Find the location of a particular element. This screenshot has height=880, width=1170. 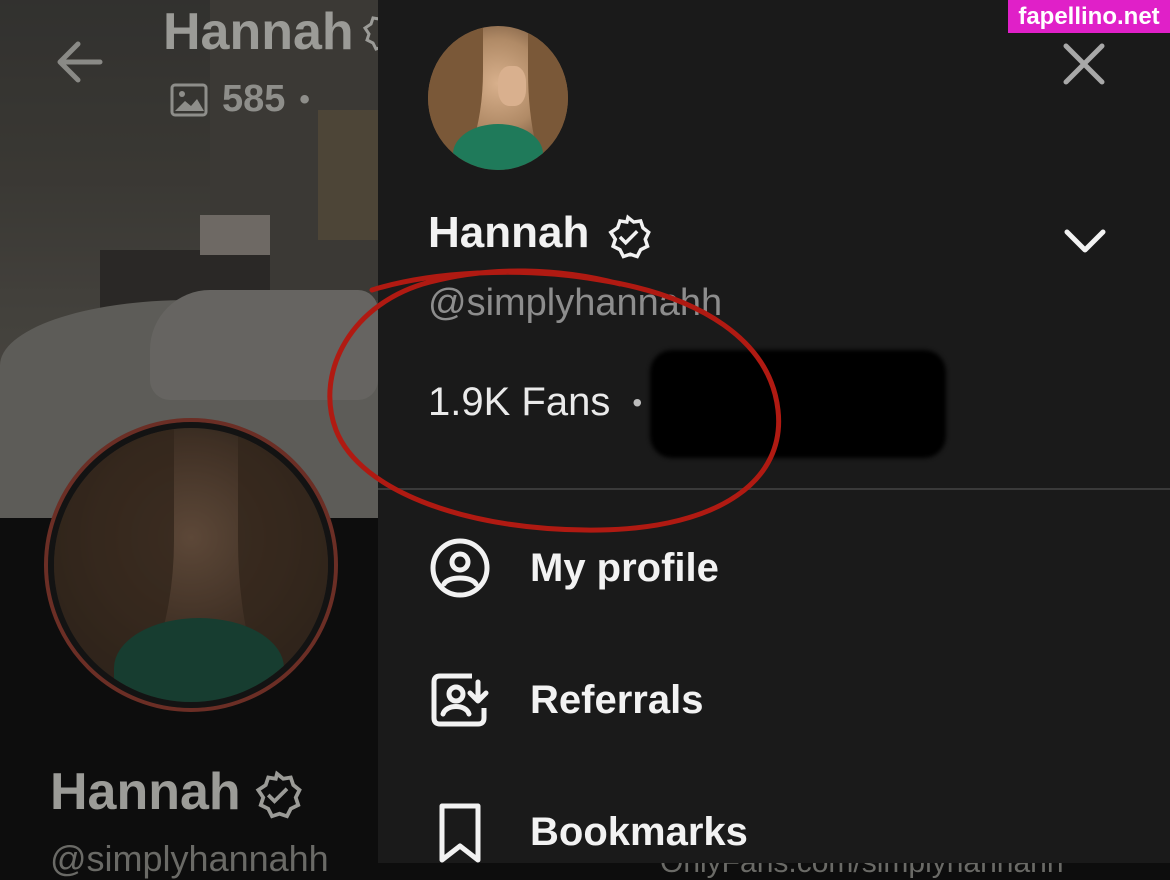

image-icon is located at coordinates (189, 99).